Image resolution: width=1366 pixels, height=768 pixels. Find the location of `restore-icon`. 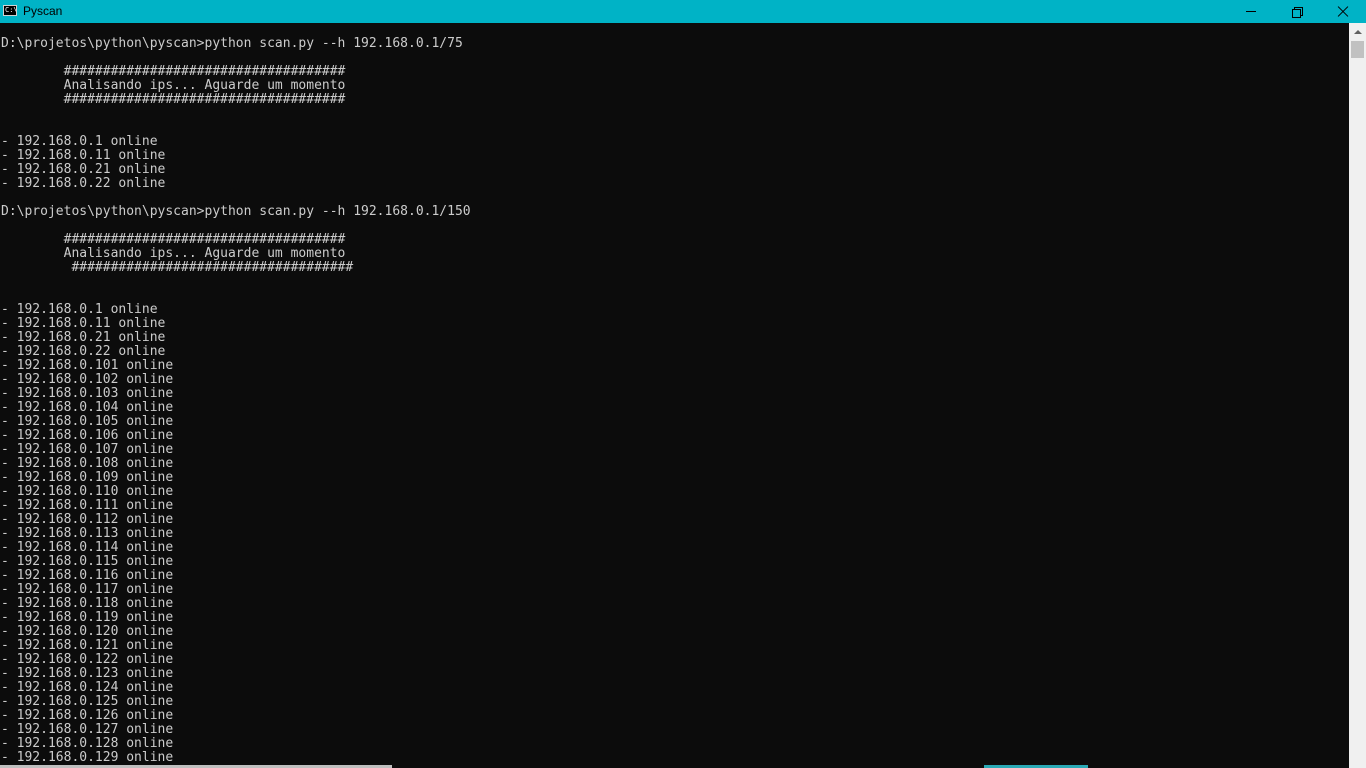

restore-icon is located at coordinates (1297, 12).